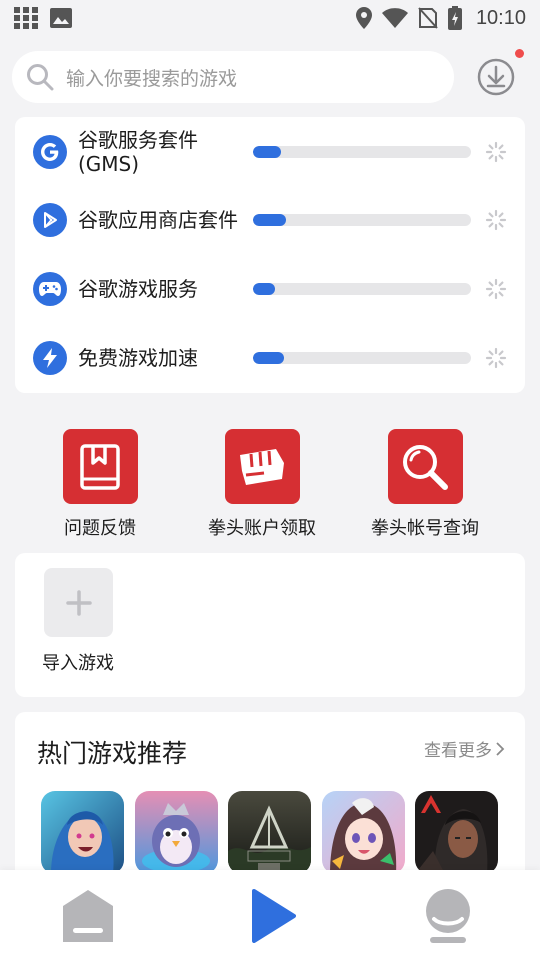  Describe the element at coordinates (428, 18) in the screenshot. I see `no-sim-icon` at that location.